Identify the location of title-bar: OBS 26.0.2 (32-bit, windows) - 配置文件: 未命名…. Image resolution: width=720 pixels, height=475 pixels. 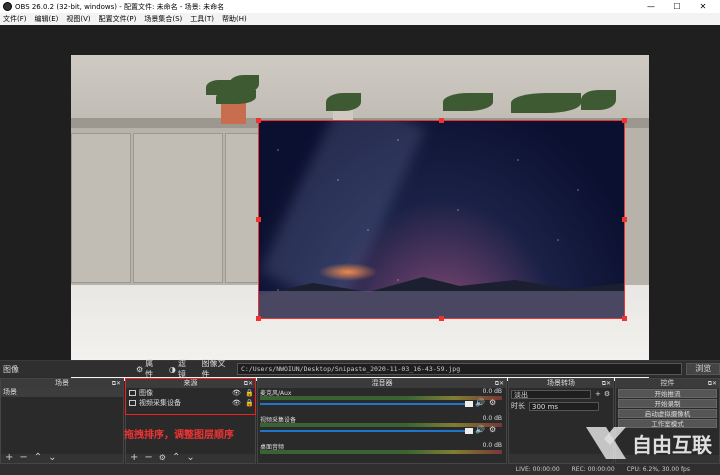
(360, 6).